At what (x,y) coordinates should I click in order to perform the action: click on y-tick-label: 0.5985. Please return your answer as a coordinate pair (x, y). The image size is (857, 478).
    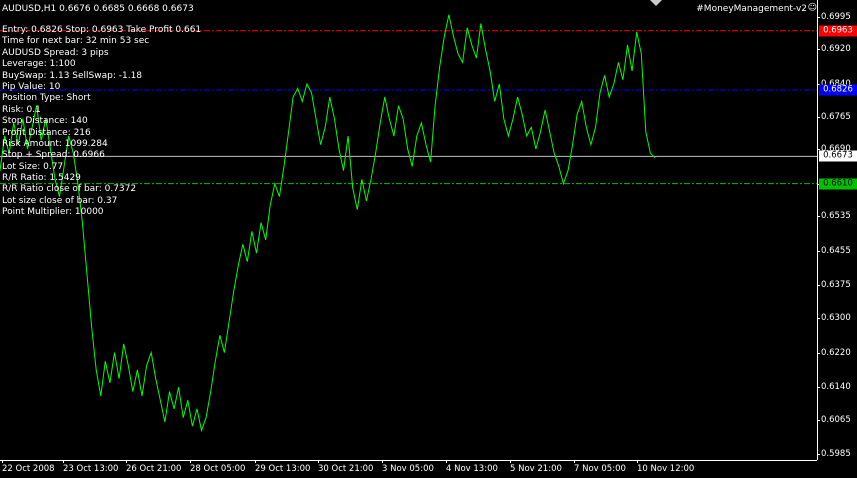
    Looking at the image, I should click on (834, 454).